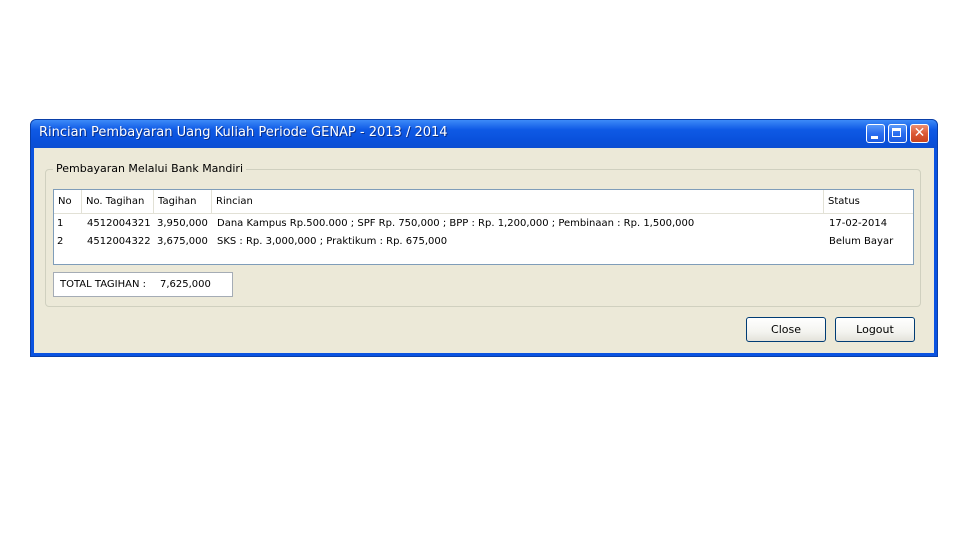 This screenshot has width=977, height=536. I want to click on column-header-no: No, so click(68, 201).